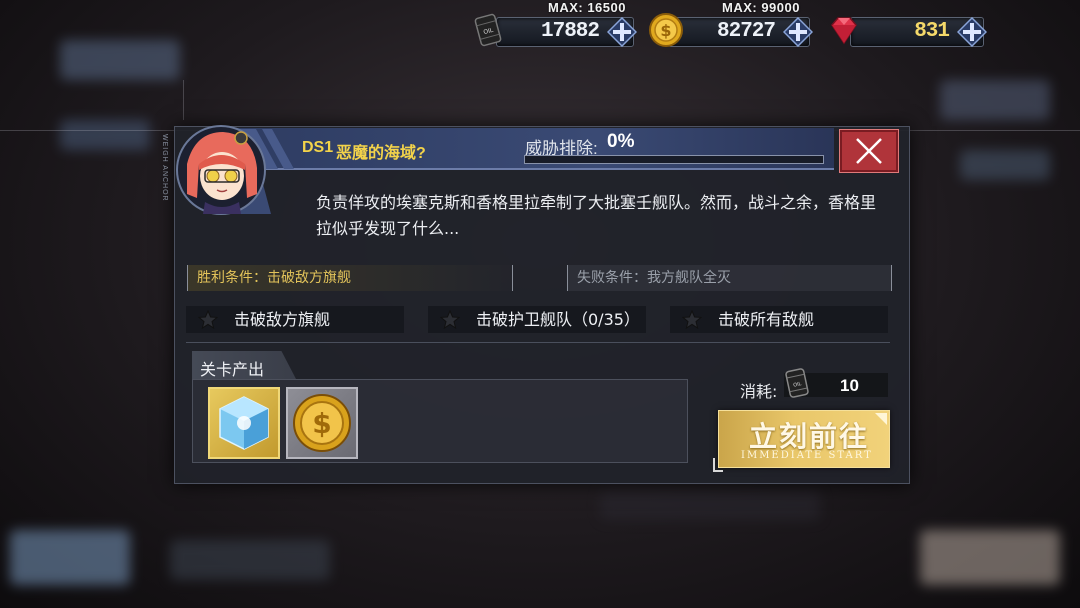  I want to click on goal-text: 击破所有敌舰, so click(766, 319).